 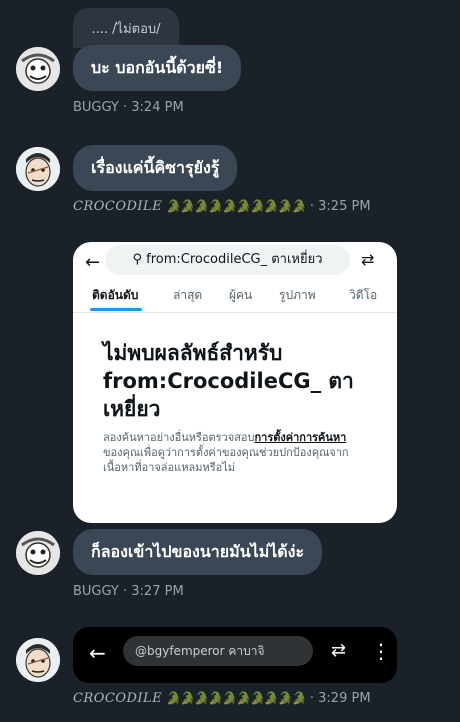 What do you see at coordinates (116, 309) in the screenshot?
I see `active-tab-indicator` at bounding box center [116, 309].